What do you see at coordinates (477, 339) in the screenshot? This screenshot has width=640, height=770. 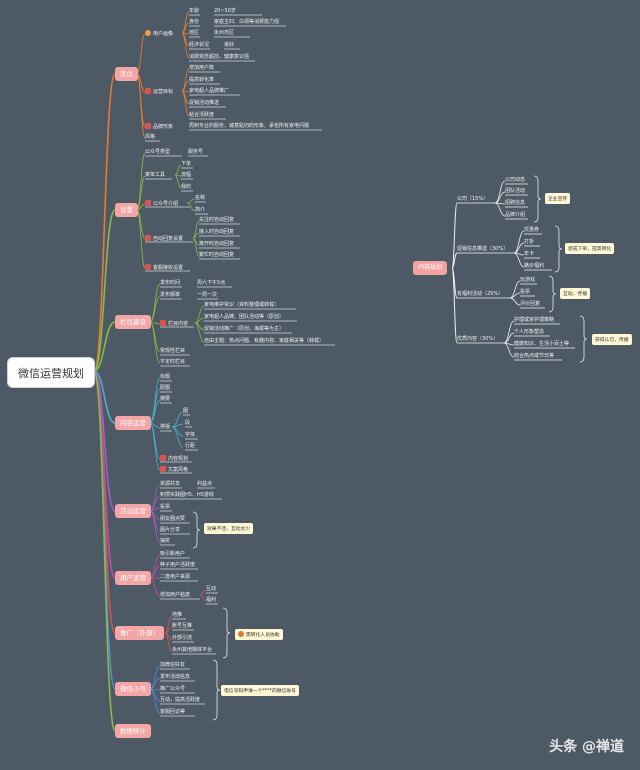 I see `right-quality-content: 优质内容（30%）` at bounding box center [477, 339].